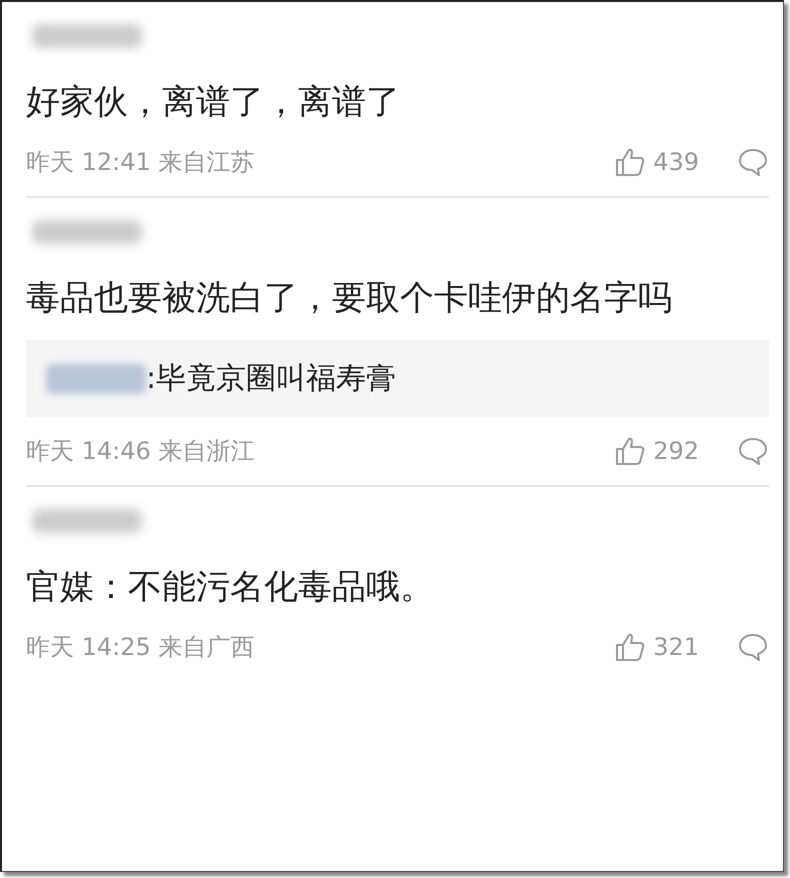 The height and width of the screenshot is (878, 790). Describe the element at coordinates (213, 102) in the screenshot. I see `comment-text: 好家伙，离谱了，离谱了` at that location.